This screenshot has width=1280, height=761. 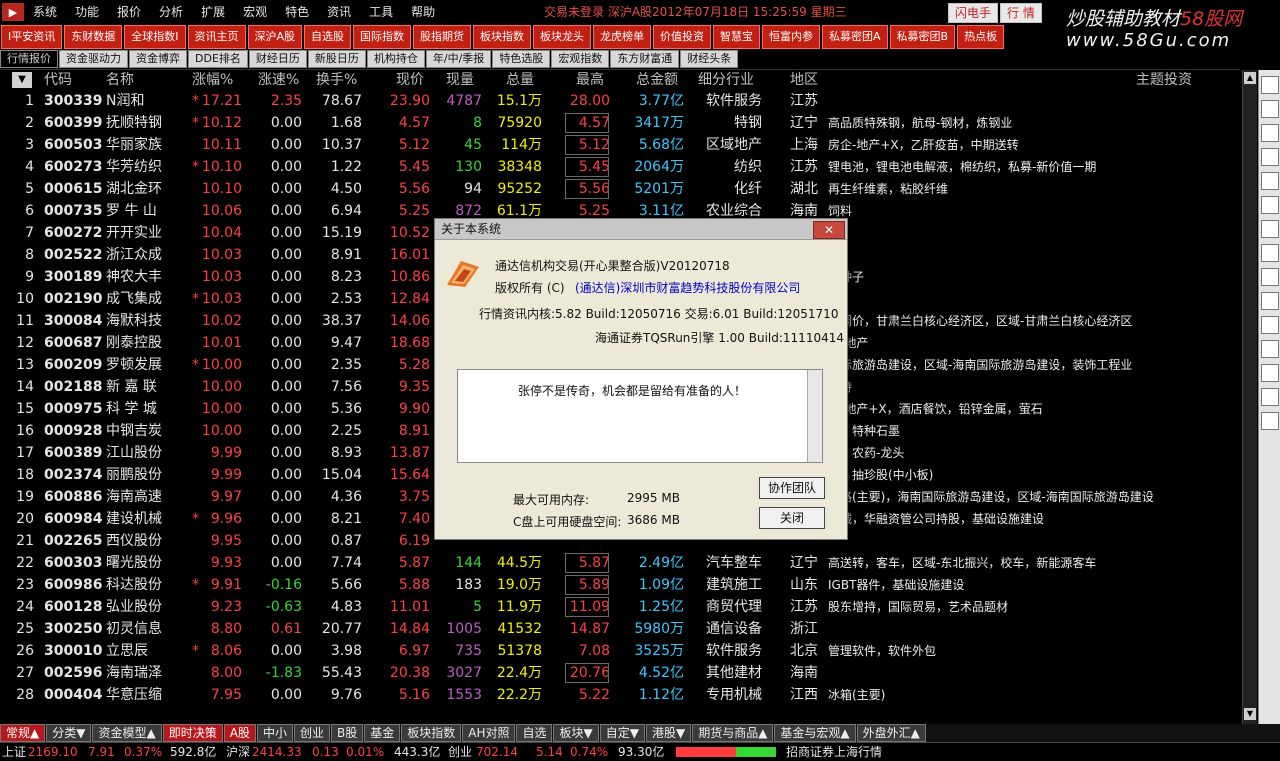 I want to click on tab: 资金博弈, so click(x=158, y=59).